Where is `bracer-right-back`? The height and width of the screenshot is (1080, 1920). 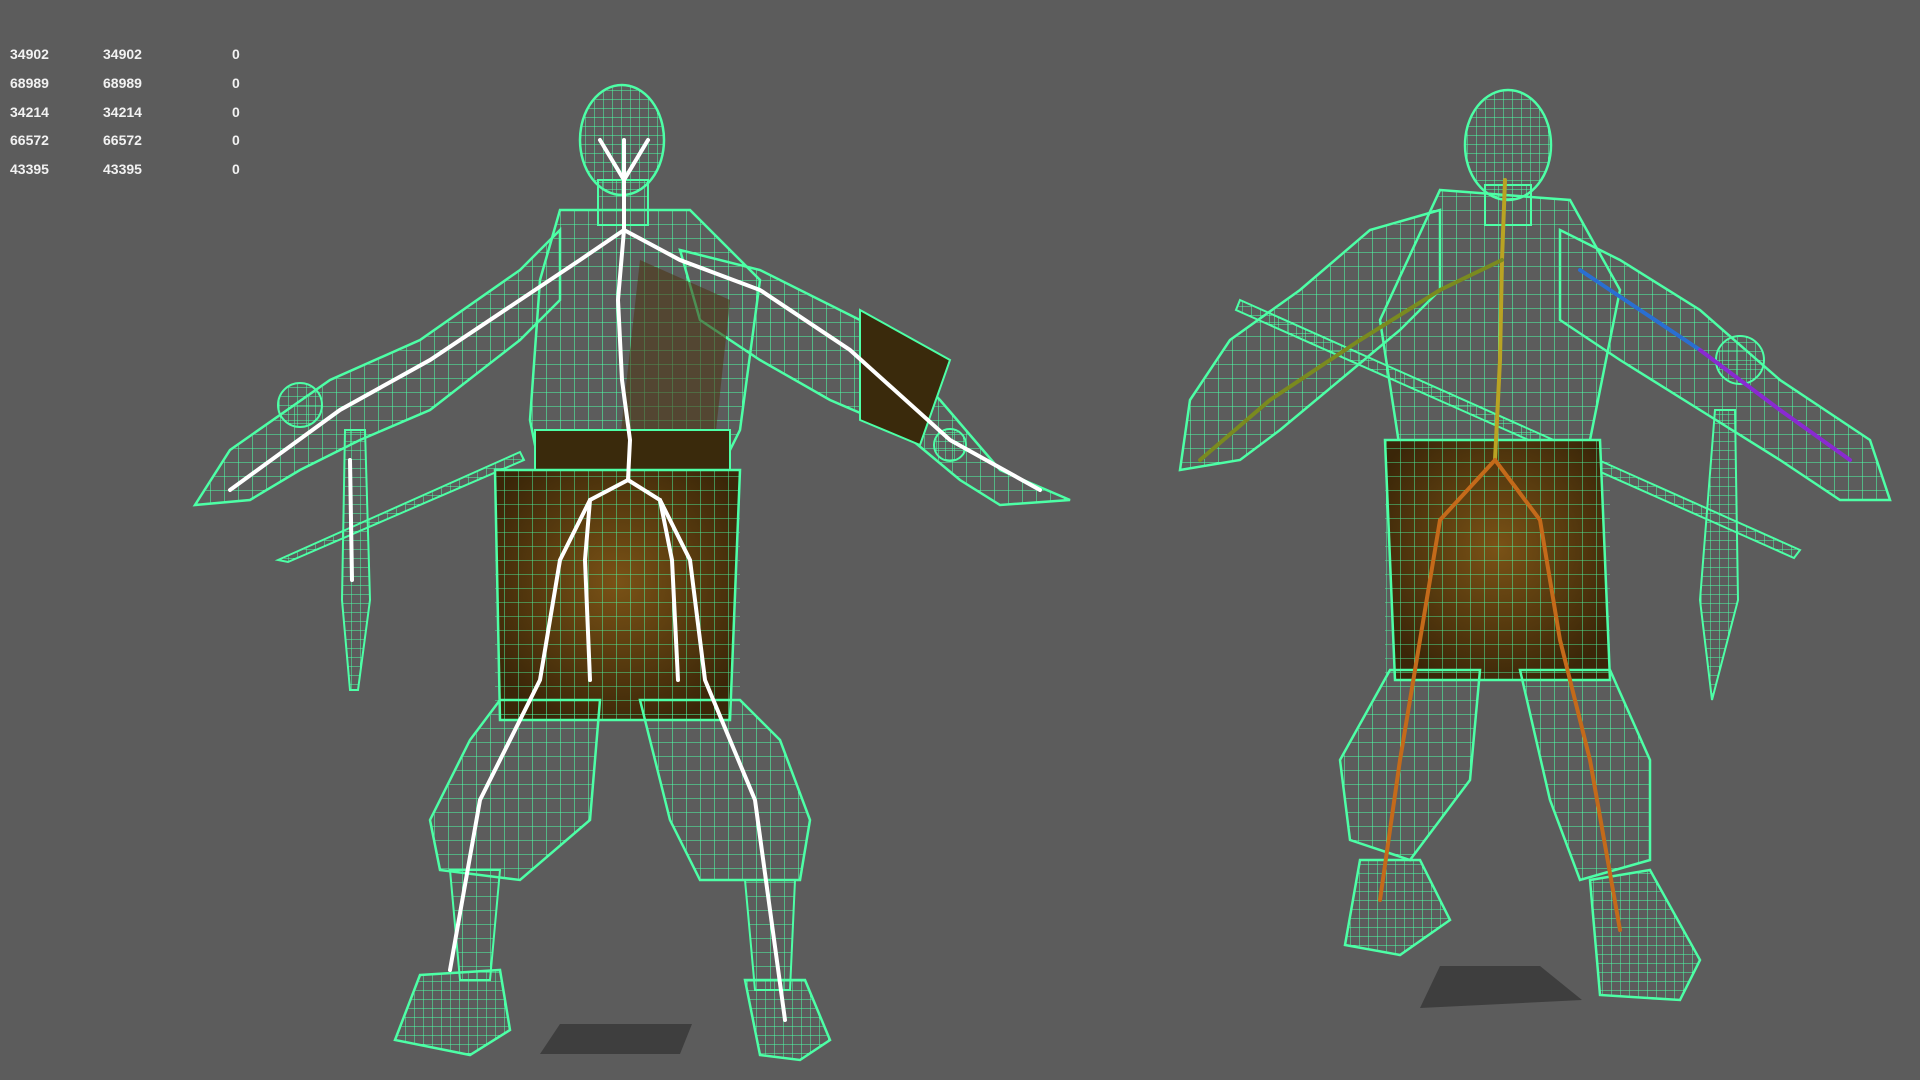
bracer-right-back is located at coordinates (1740, 360).